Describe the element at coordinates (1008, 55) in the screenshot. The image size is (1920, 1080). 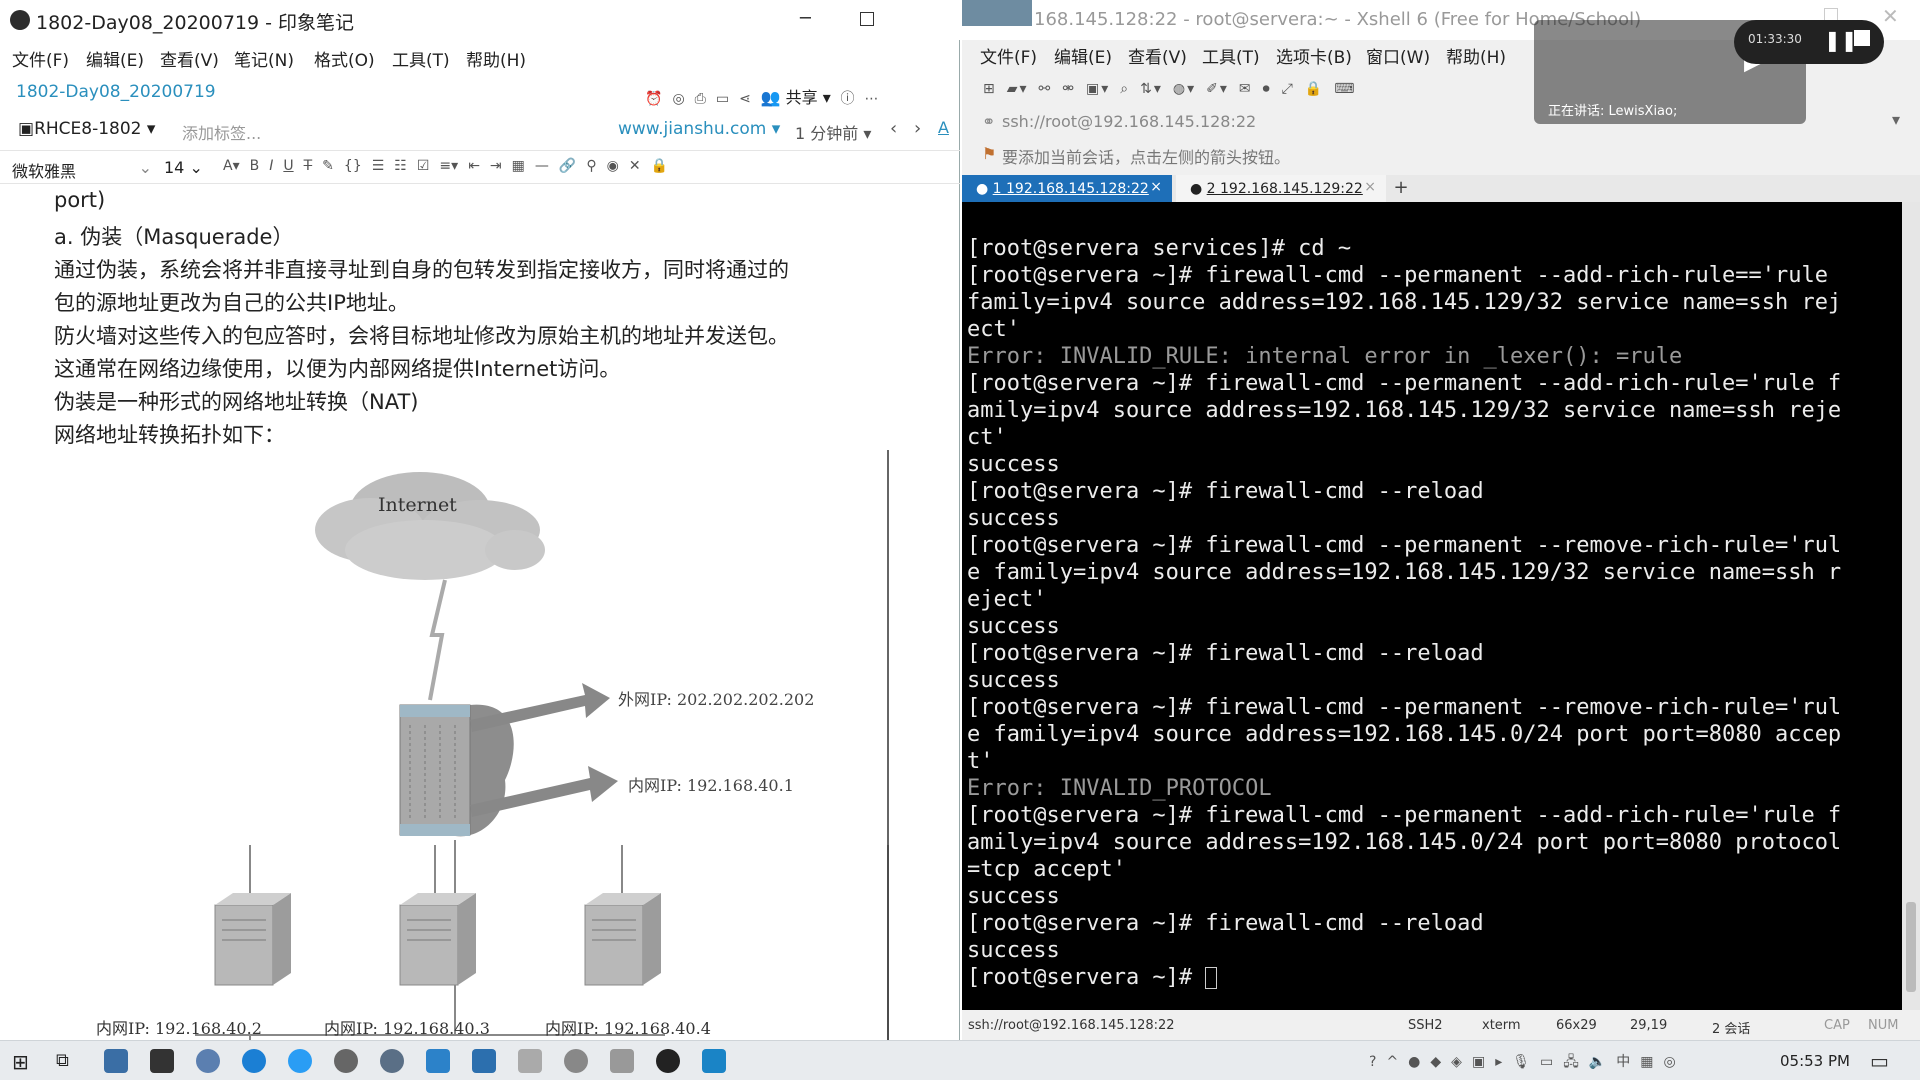
I see `xs-menu-file: 文件(F)` at that location.